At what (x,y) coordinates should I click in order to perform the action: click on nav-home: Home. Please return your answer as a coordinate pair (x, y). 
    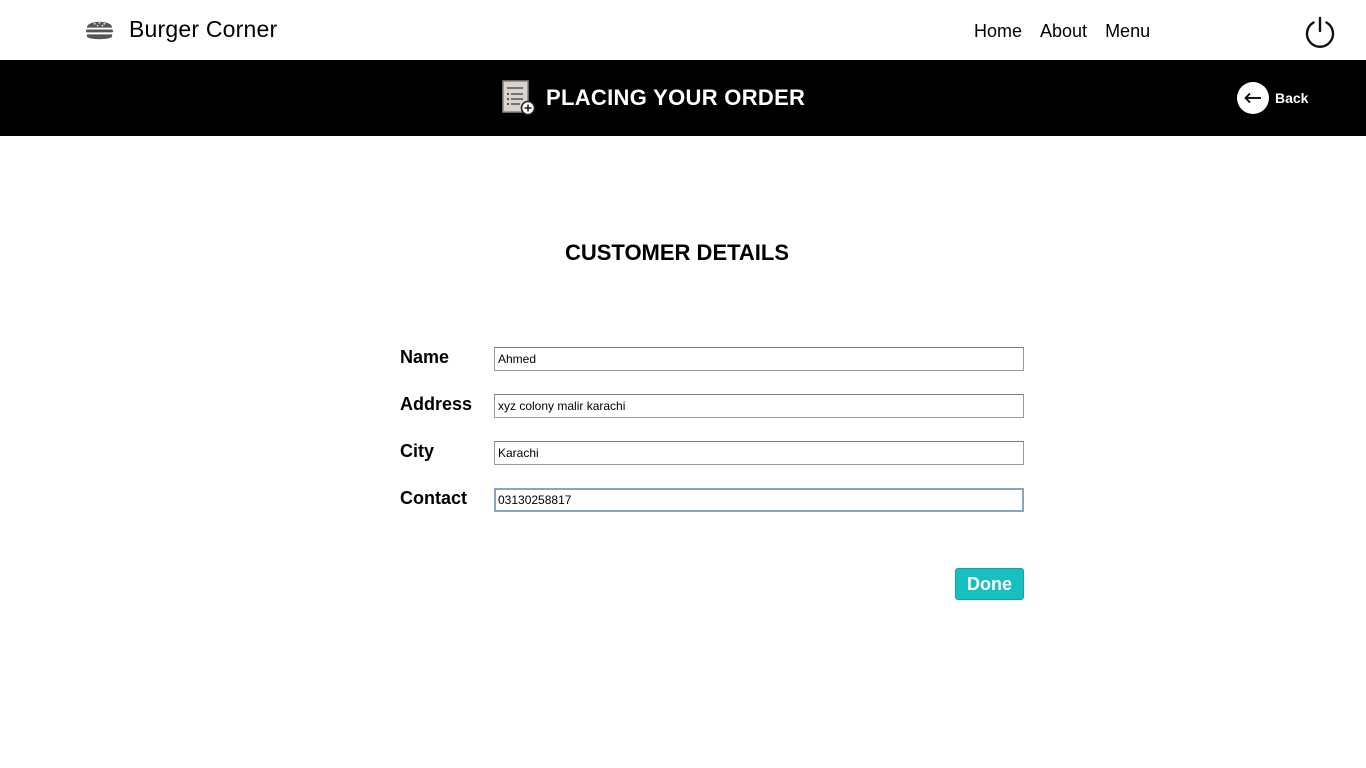
    Looking at the image, I should click on (998, 31).